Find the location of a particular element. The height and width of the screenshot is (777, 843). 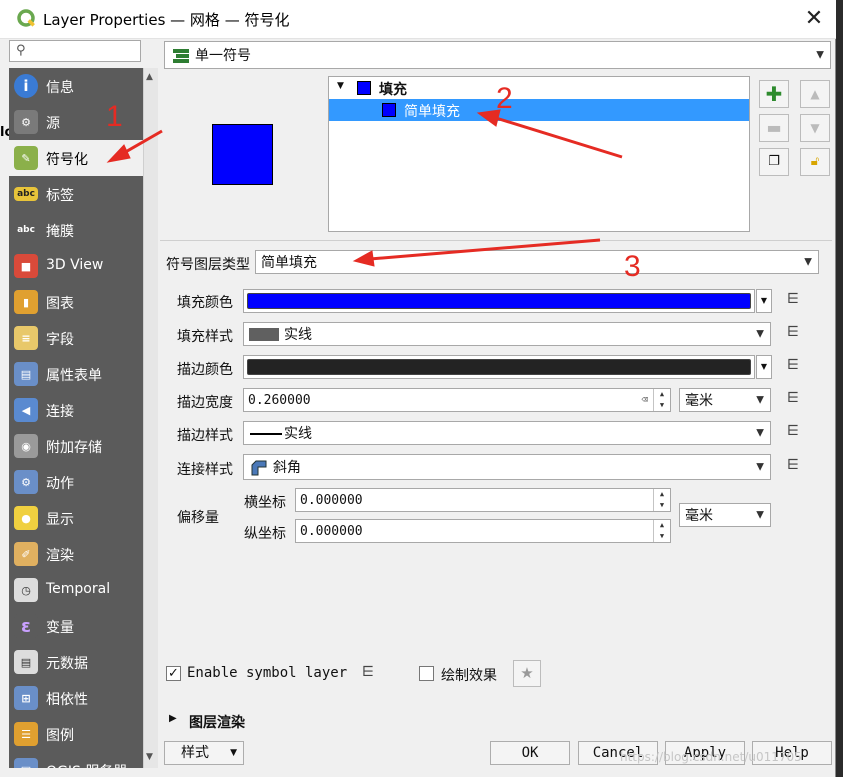

close-icon: ✕ is located at coordinates (814, 19).